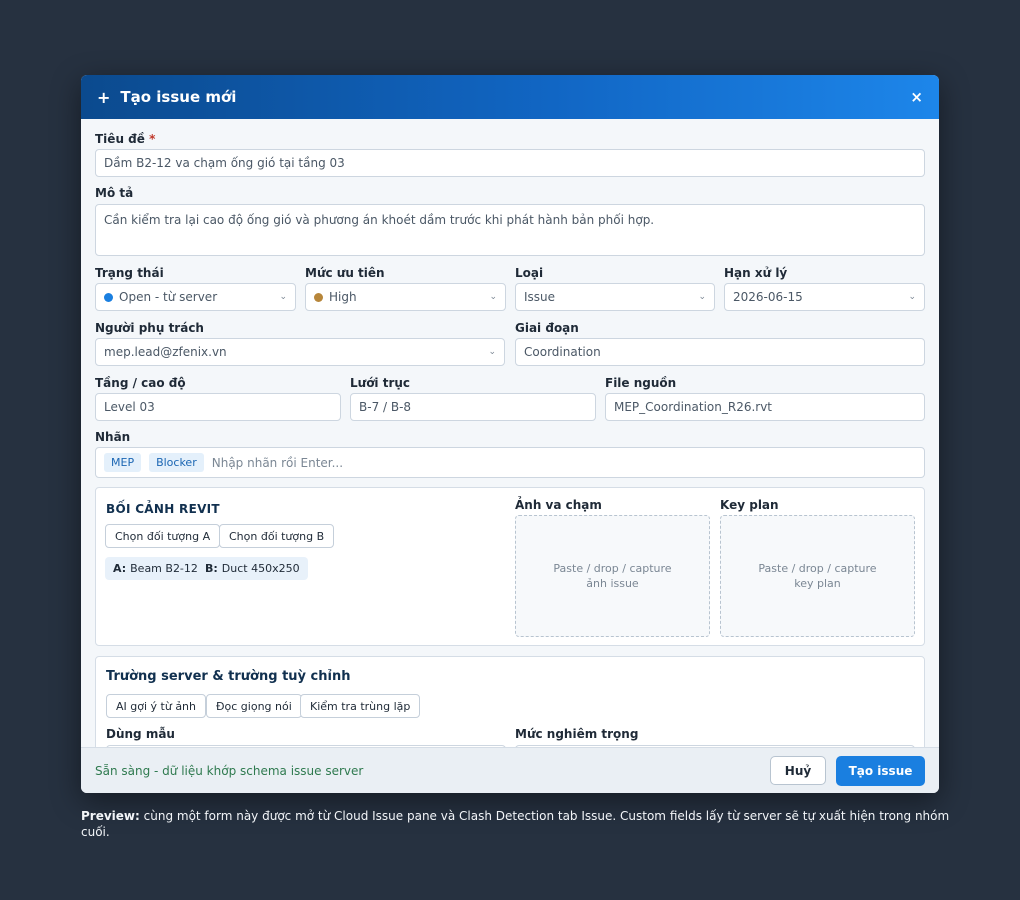 This screenshot has width=1020, height=900. I want to click on revit-context-title: BỐI CẢNH REVIT, so click(163, 509).